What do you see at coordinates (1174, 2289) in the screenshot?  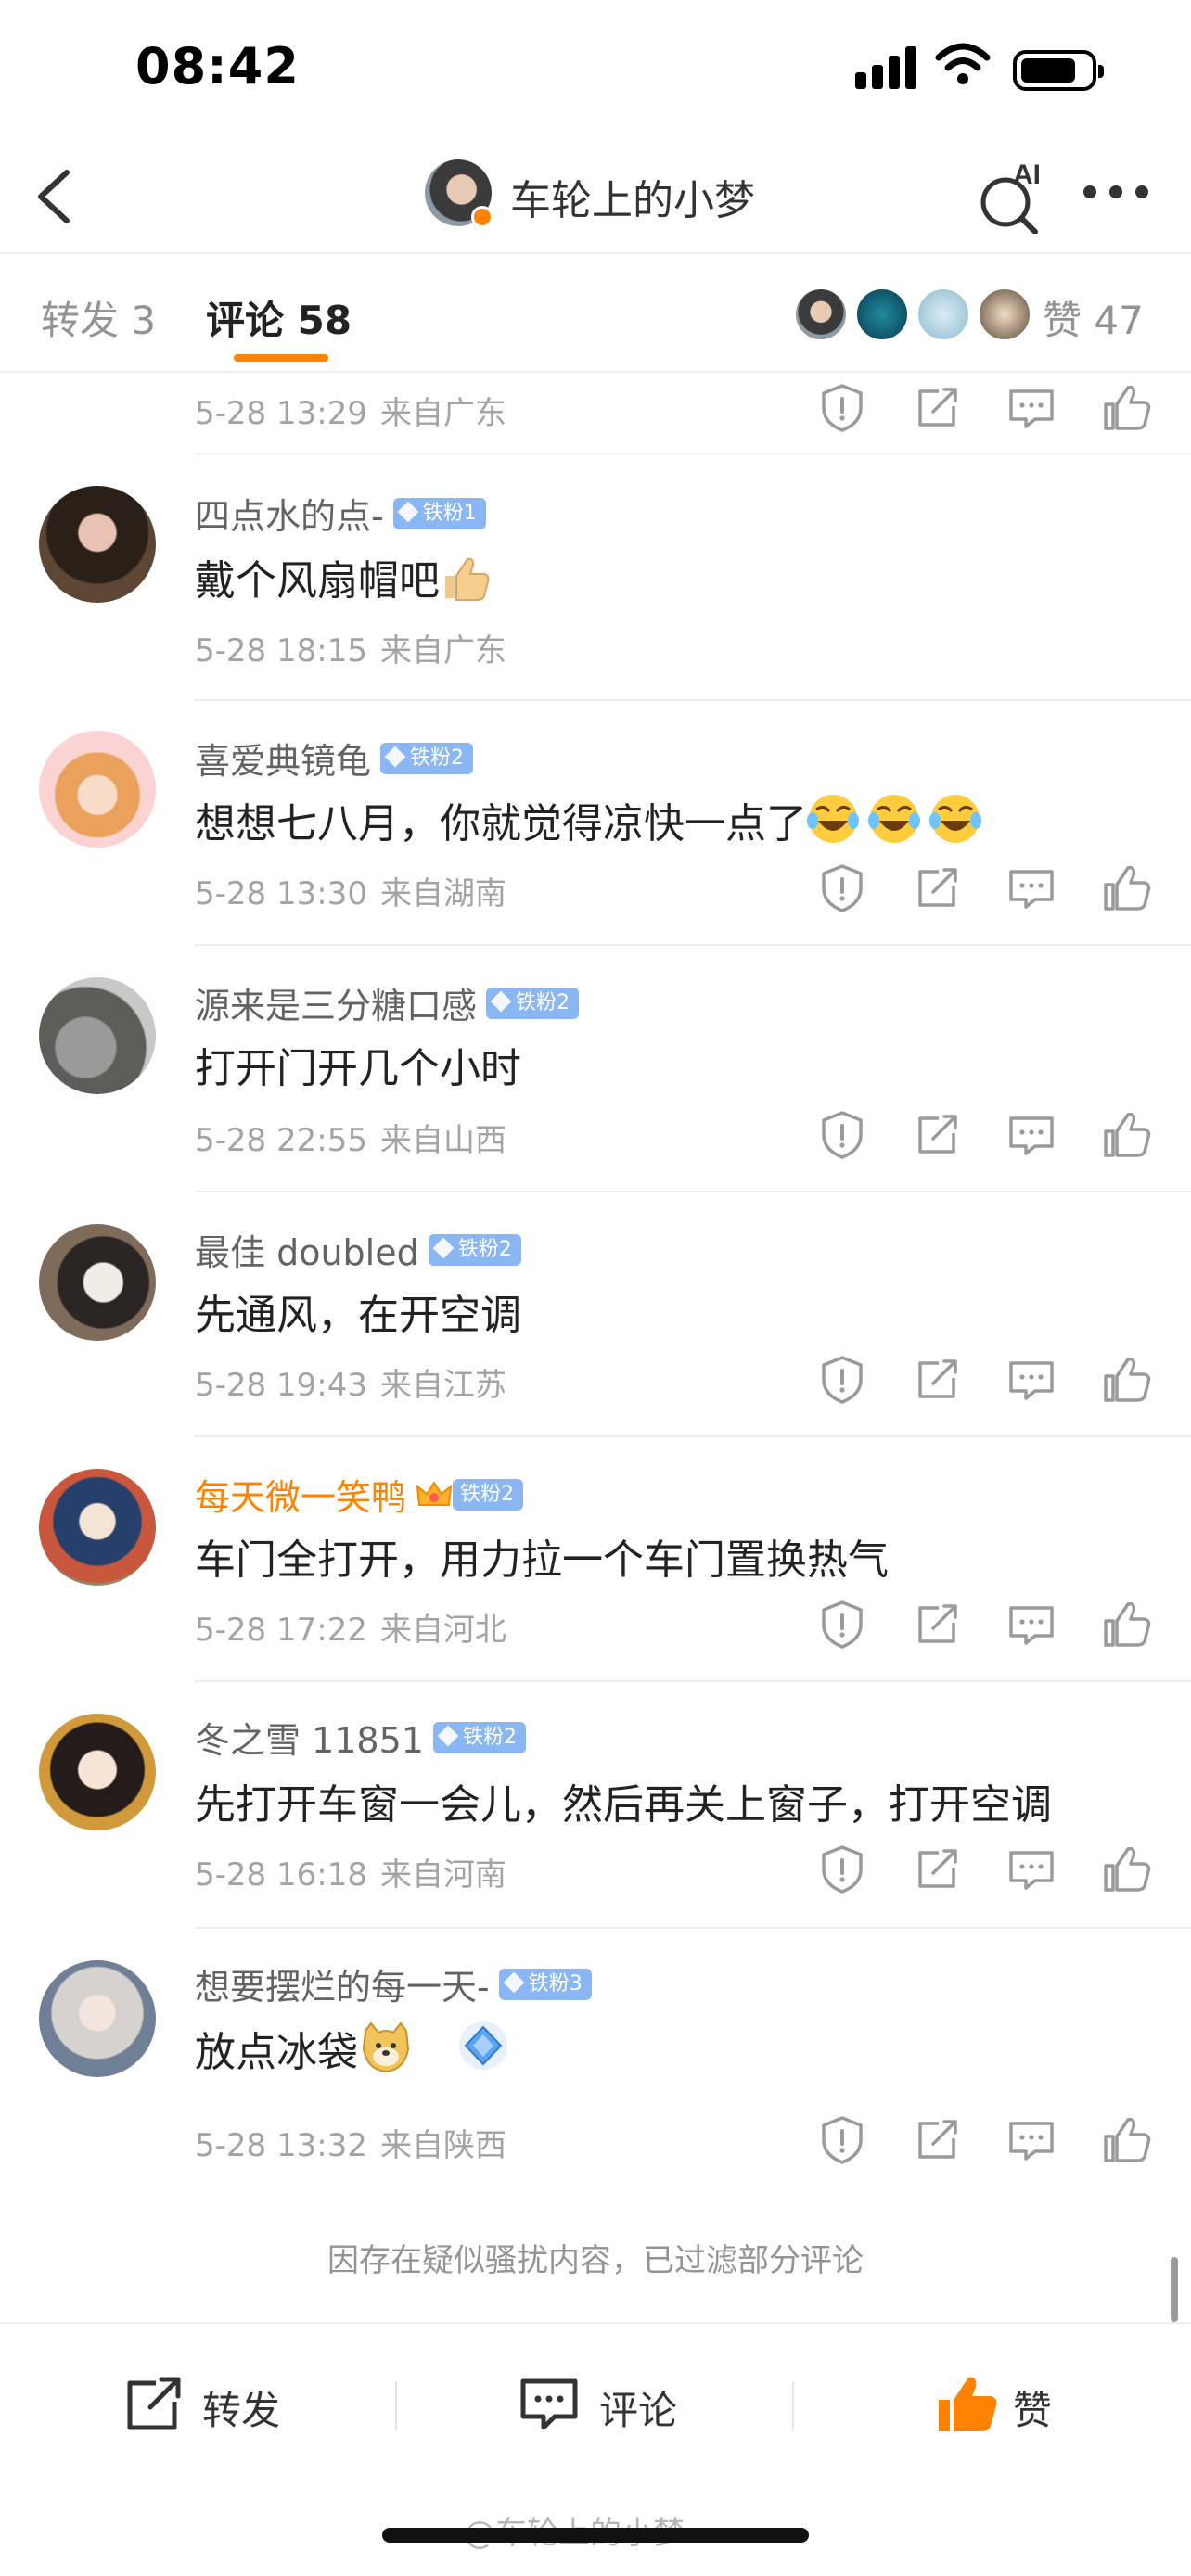 I see `scrollbar` at bounding box center [1174, 2289].